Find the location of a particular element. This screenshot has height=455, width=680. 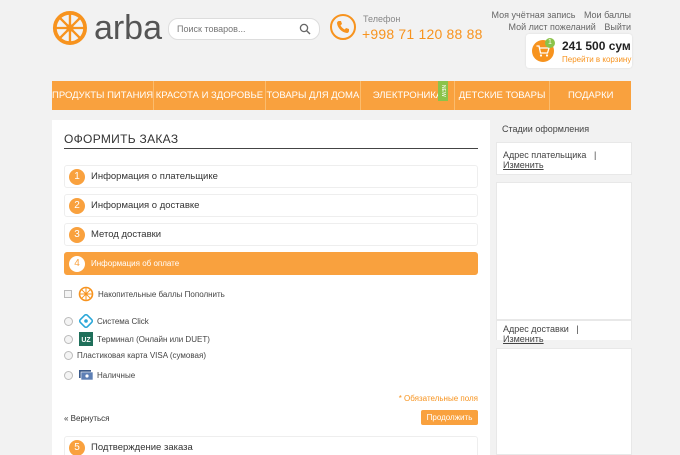

step-label: Информация об оплате is located at coordinates (135, 263).